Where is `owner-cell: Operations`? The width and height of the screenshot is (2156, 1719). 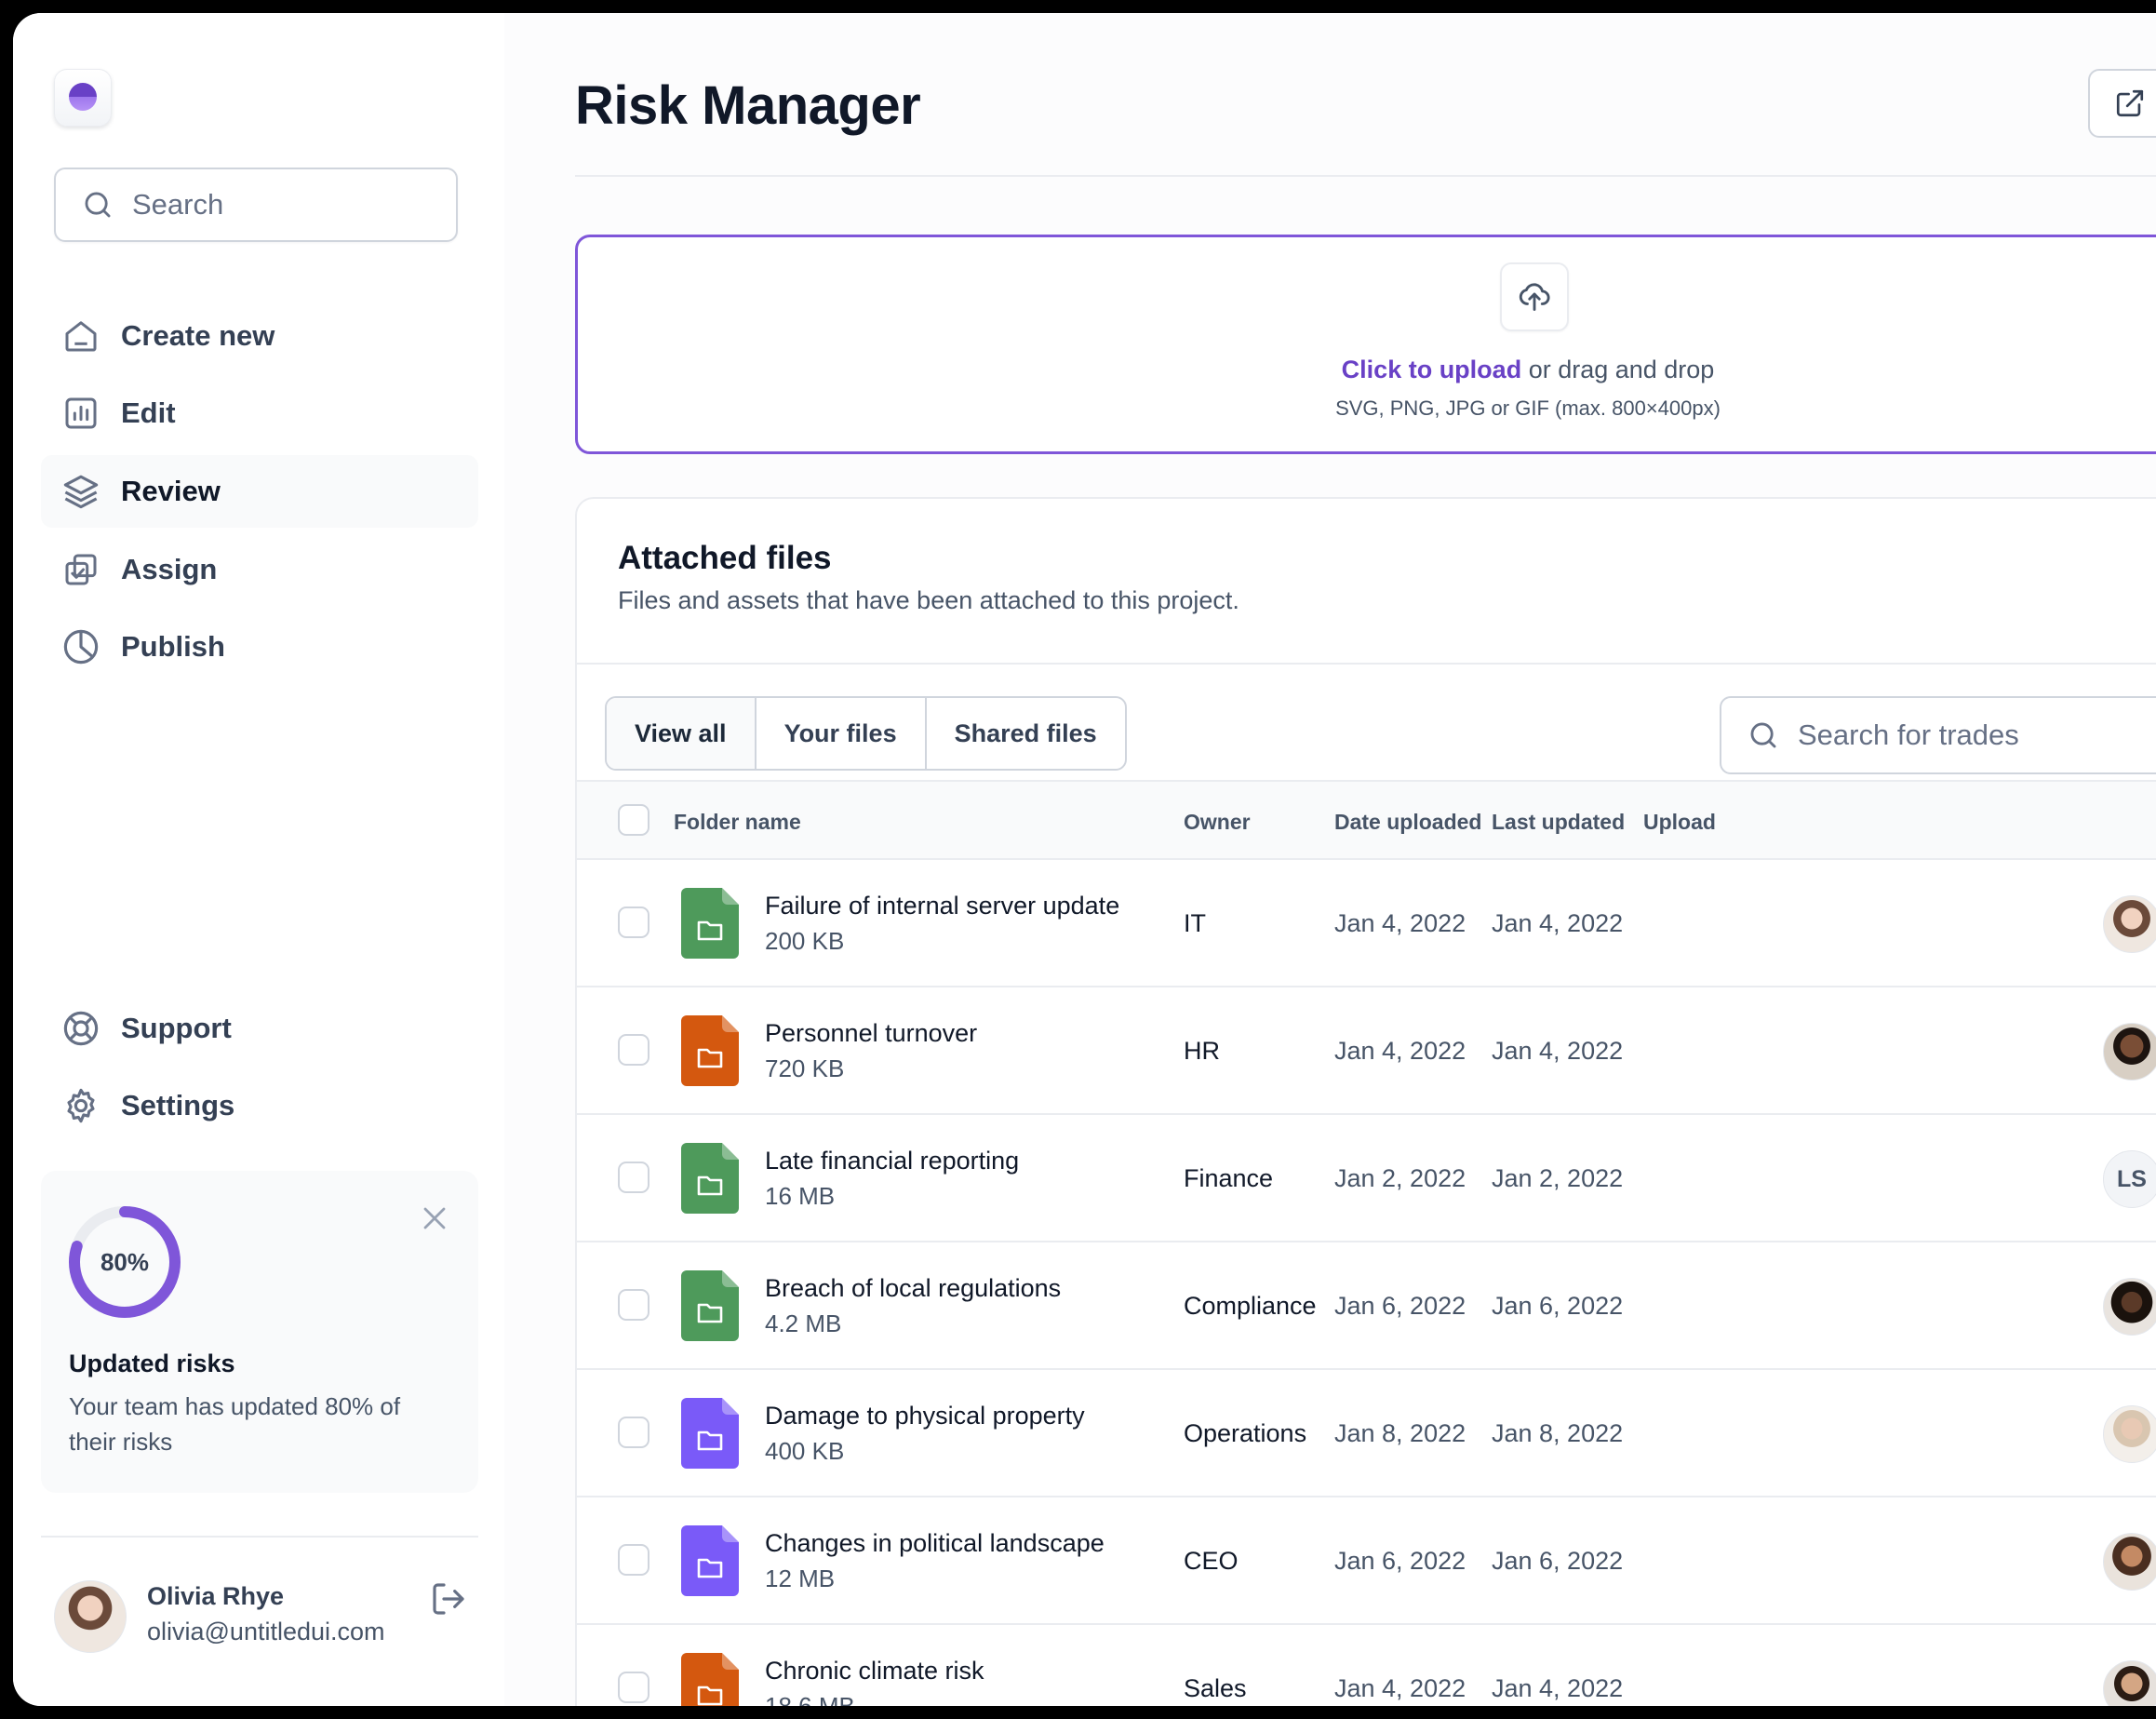 owner-cell: Operations is located at coordinates (1245, 1433).